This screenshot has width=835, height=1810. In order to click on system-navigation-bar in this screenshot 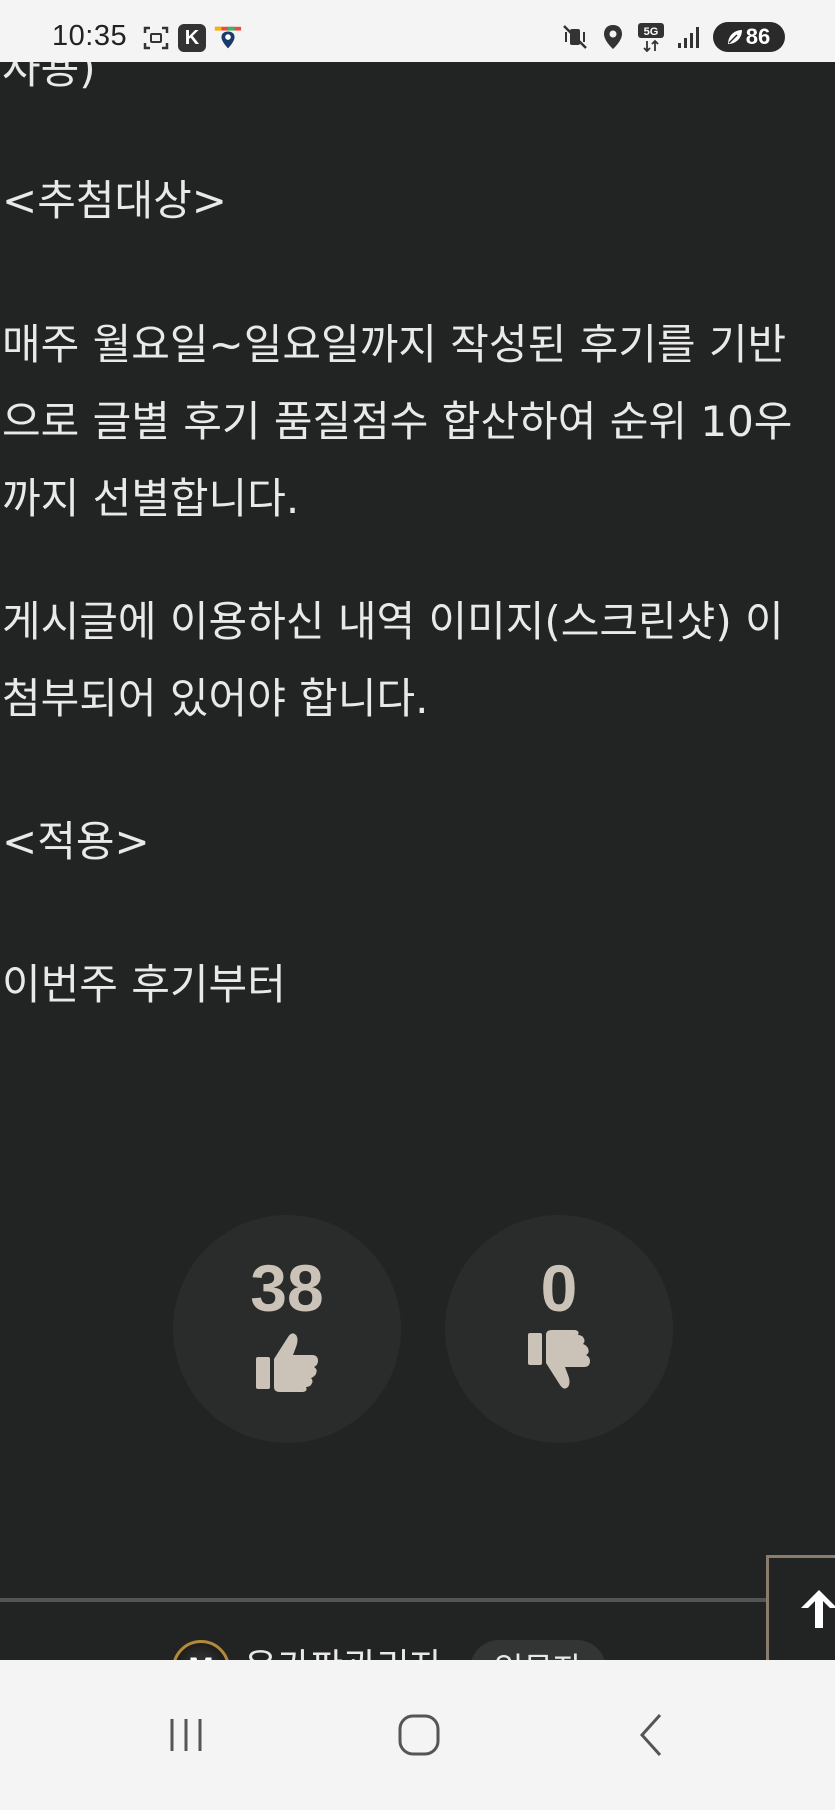, I will do `click(417, 1735)`.